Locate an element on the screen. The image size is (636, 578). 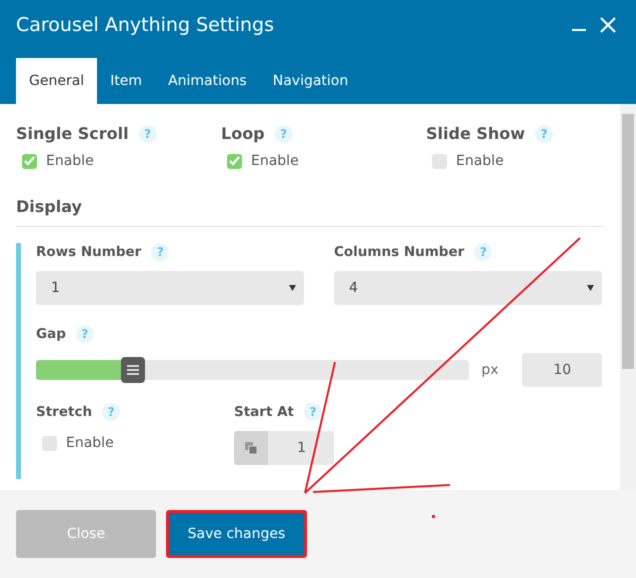
select-field: 1 is located at coordinates (170, 288).